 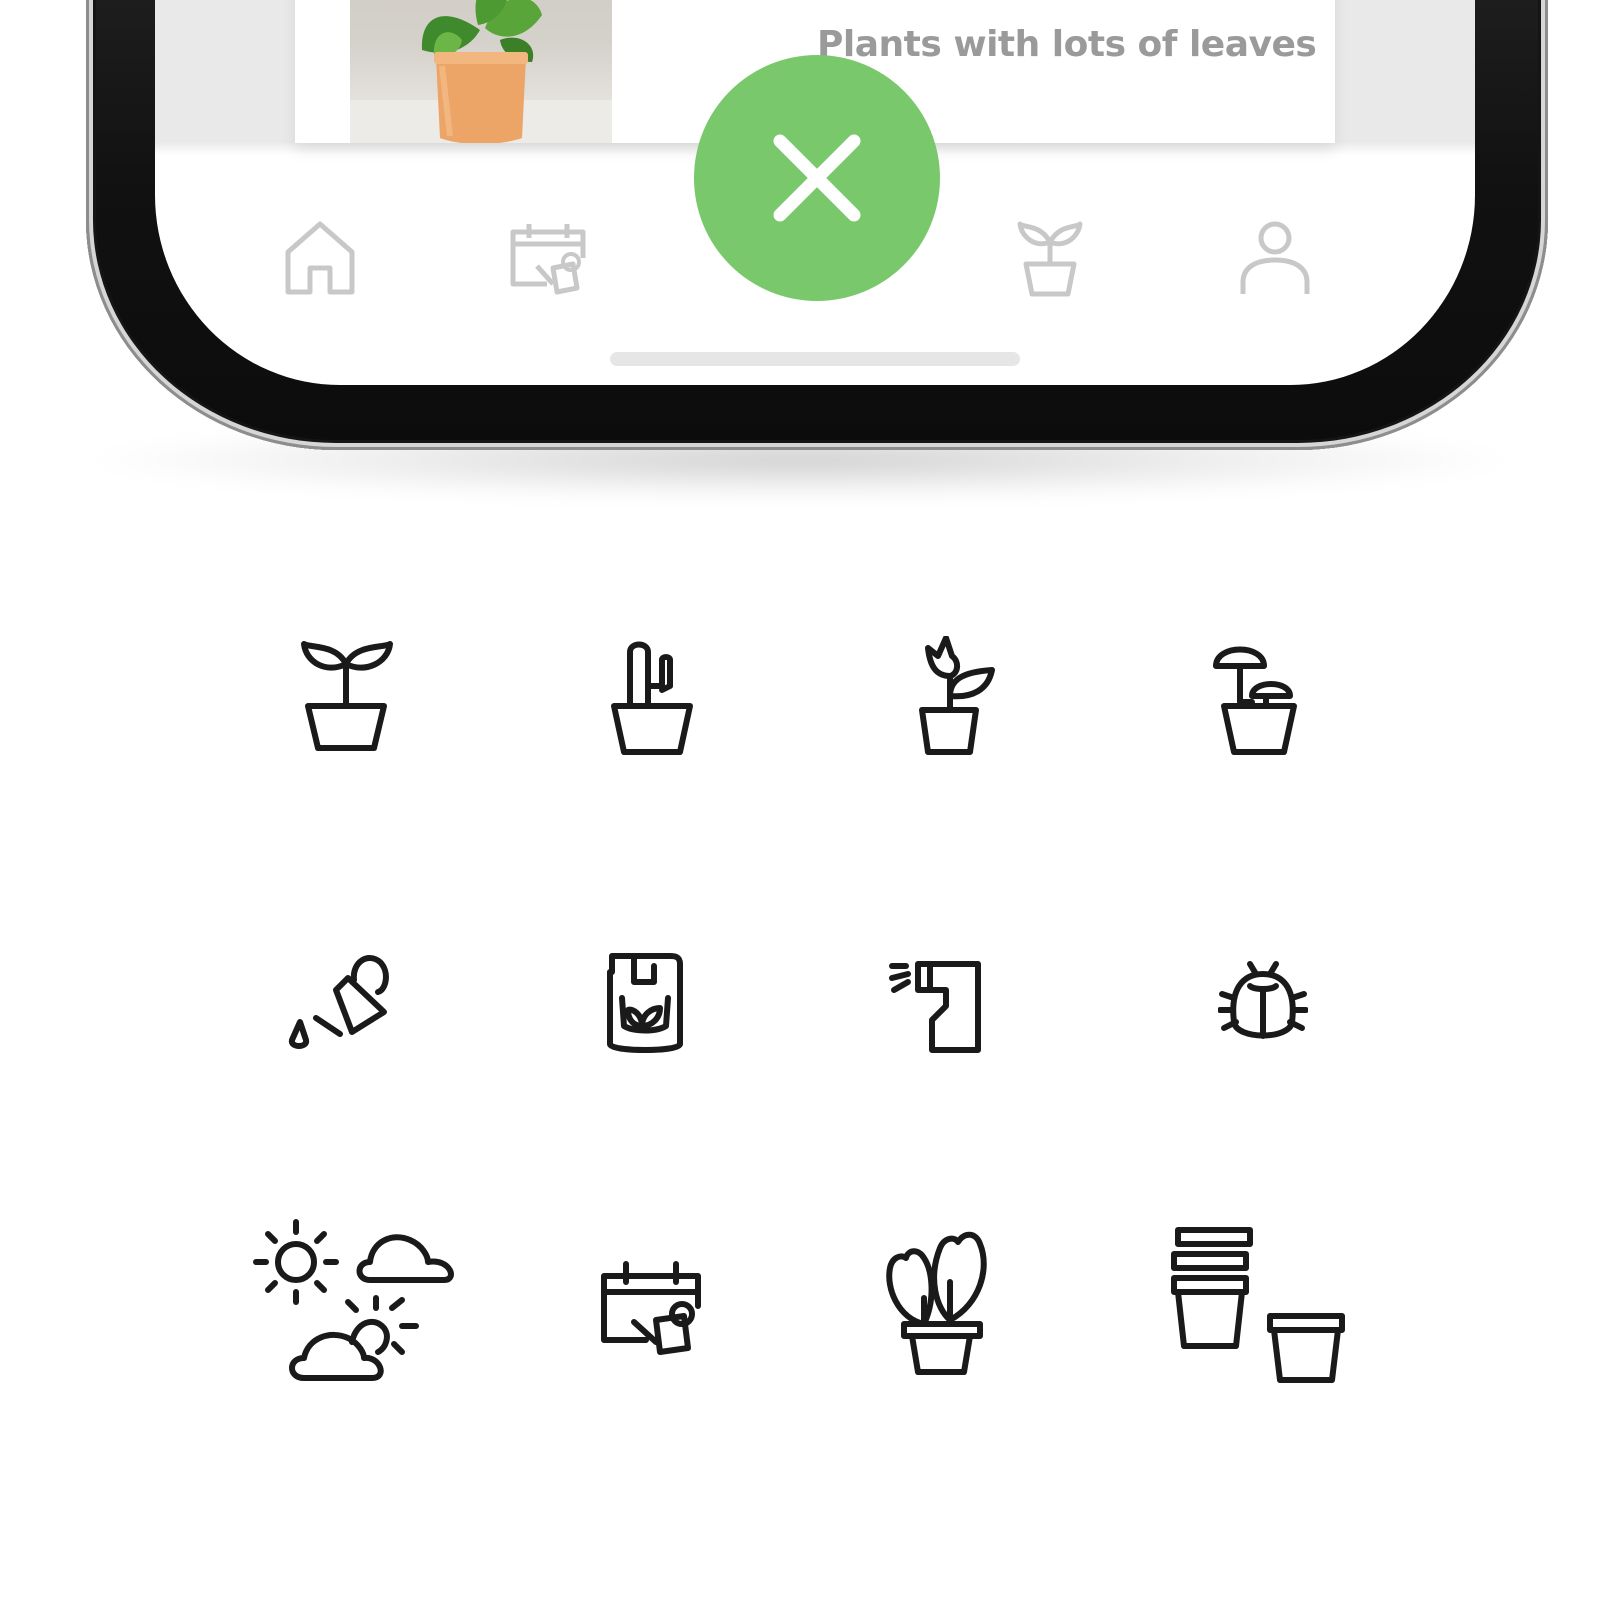 I want to click on tropical-plant-pot-icon, so click(x=940, y=1302).